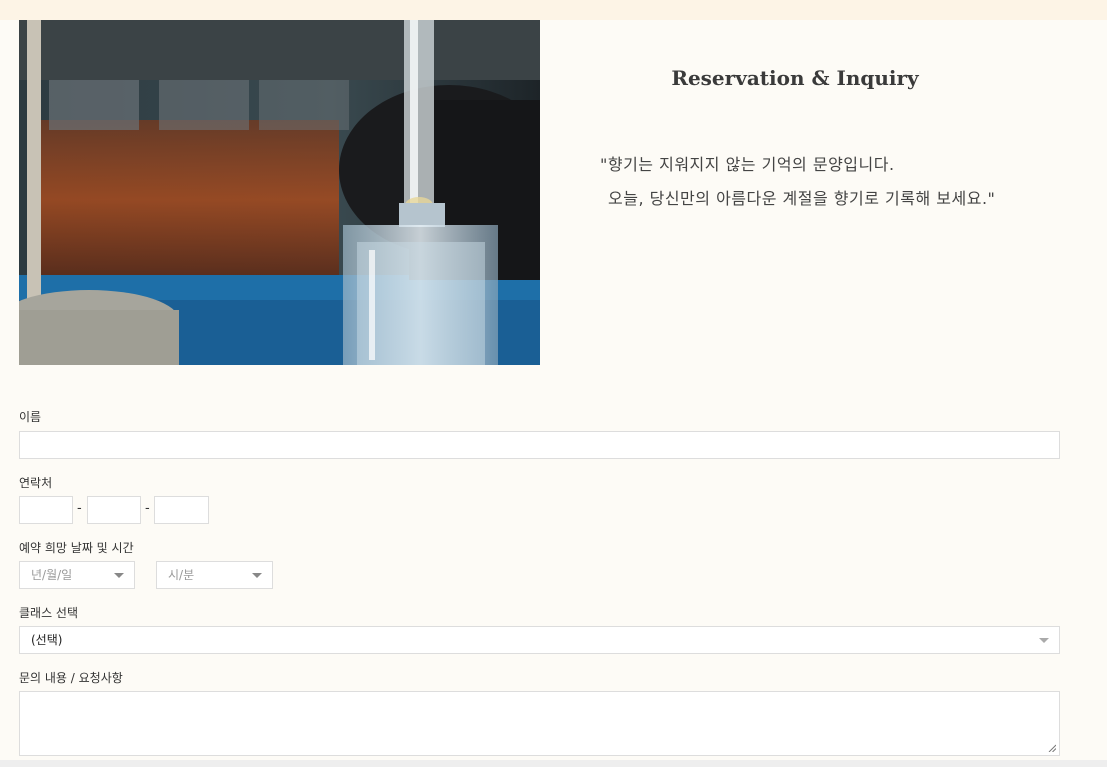 Image resolution: width=1107 pixels, height=767 pixels. Describe the element at coordinates (539, 445) in the screenshot. I see `name-input` at that location.